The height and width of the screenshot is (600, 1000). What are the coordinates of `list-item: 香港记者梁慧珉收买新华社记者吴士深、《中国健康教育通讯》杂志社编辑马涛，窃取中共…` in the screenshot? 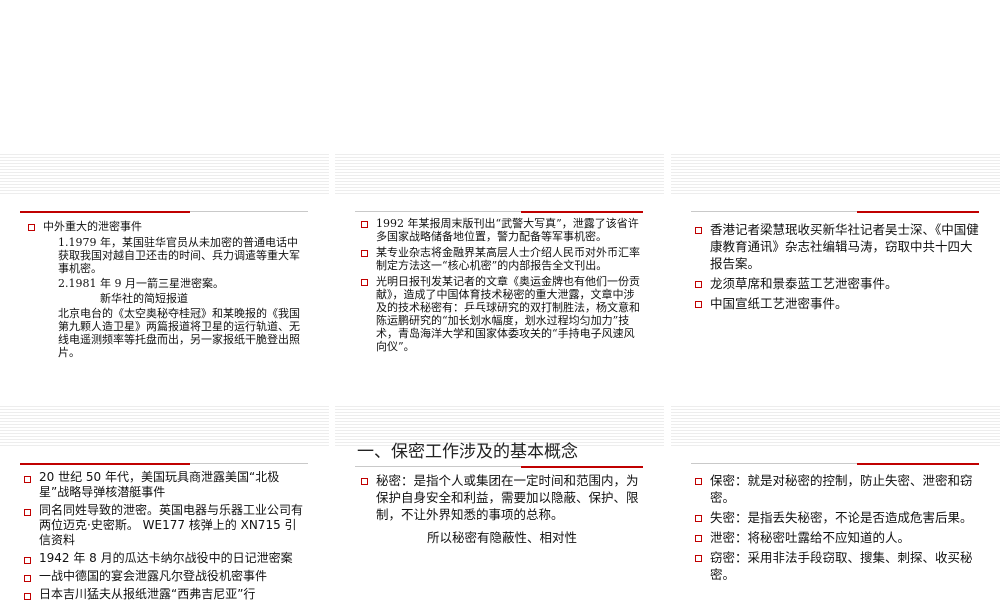 It's located at (837, 246).